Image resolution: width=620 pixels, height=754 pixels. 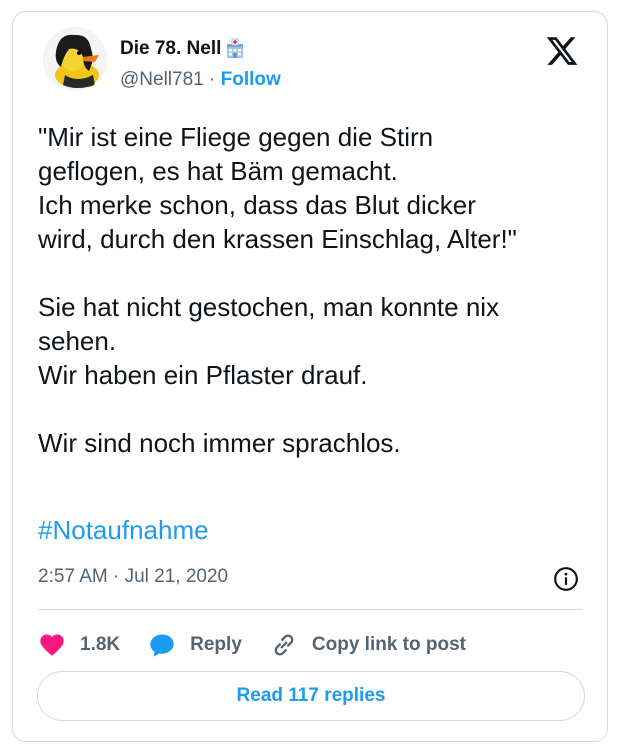 I want to click on author-name-row: Die 78. Nell, so click(x=183, y=49).